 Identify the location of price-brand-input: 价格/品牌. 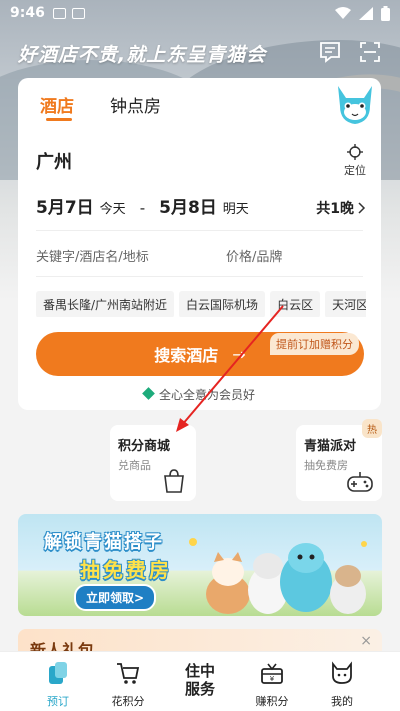
(254, 255).